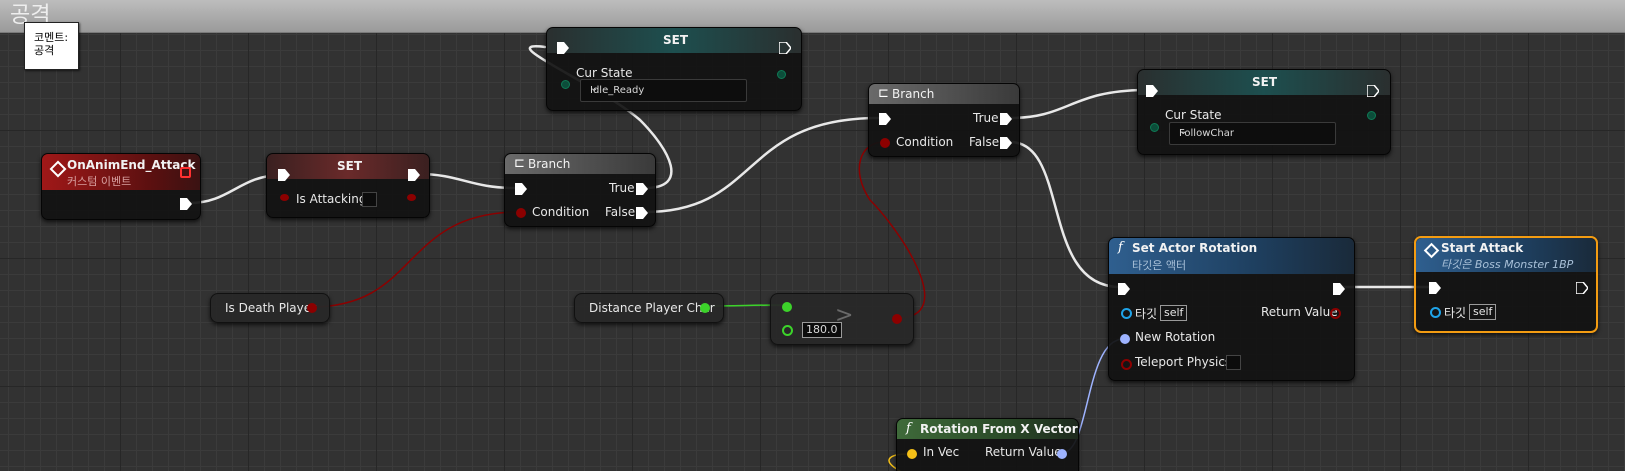  What do you see at coordinates (999, 429) in the screenshot?
I see `rotation-from-x-vector-title: Rotation From X Vector` at bounding box center [999, 429].